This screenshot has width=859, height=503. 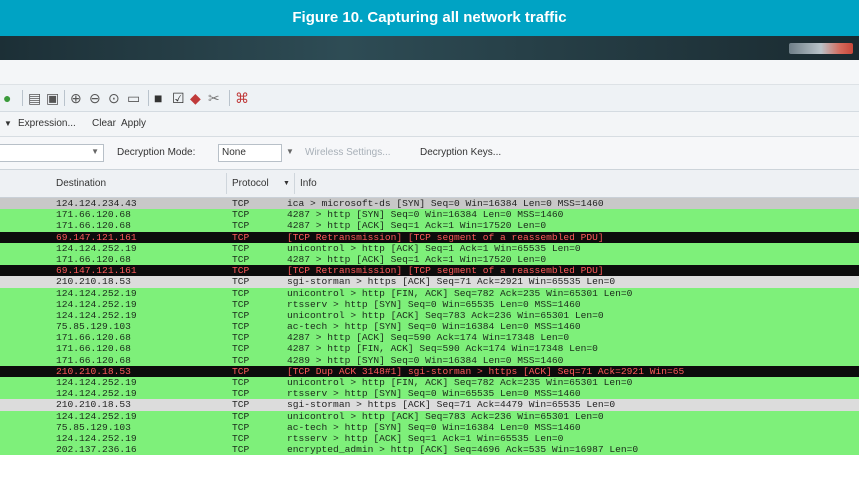 What do you see at coordinates (96, 203) in the screenshot?
I see `packet-destination: 124.124.234.43` at bounding box center [96, 203].